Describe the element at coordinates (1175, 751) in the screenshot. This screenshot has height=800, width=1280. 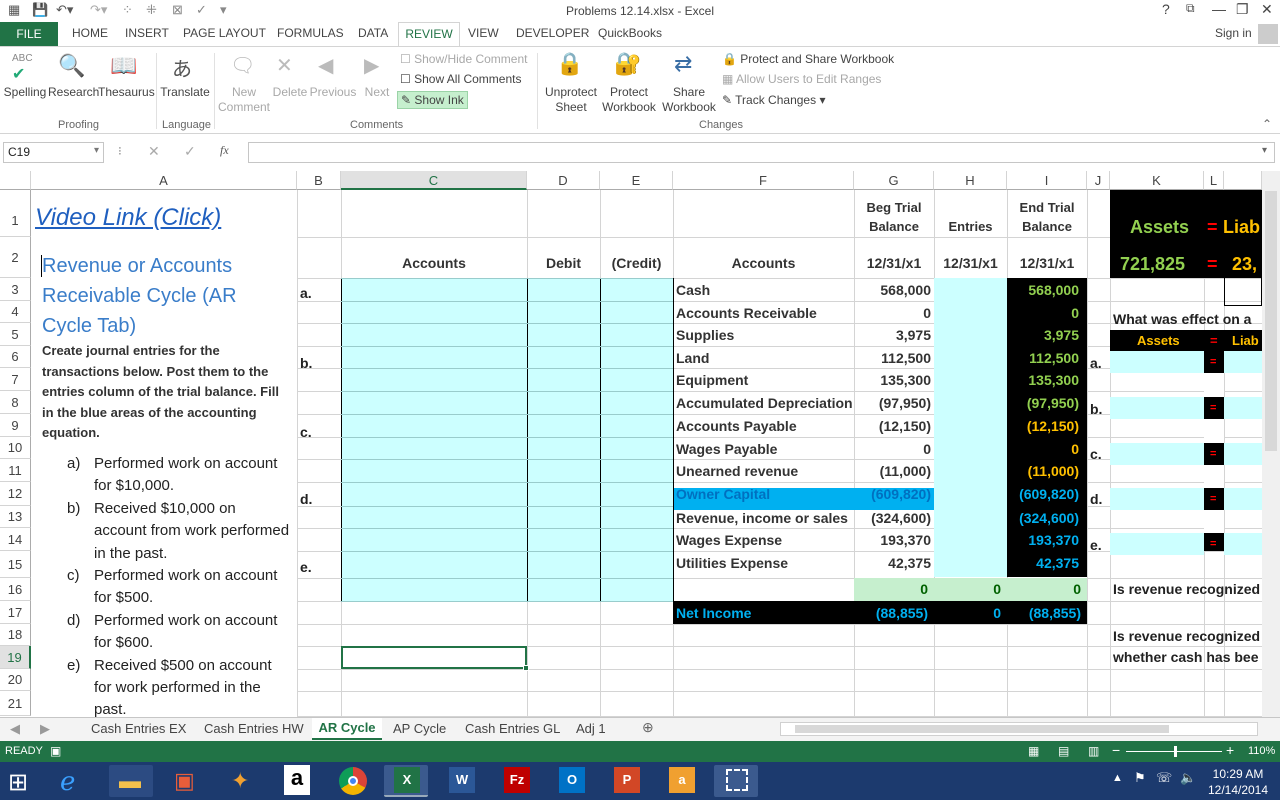
I see `zoom-slider-thumb` at that location.